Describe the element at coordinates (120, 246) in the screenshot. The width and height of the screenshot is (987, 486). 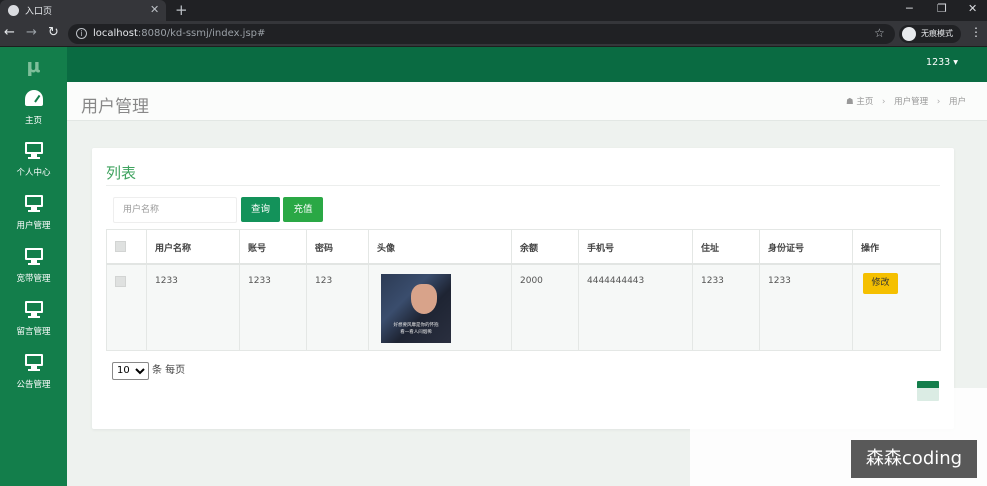
I see `select-all-checkbox` at that location.